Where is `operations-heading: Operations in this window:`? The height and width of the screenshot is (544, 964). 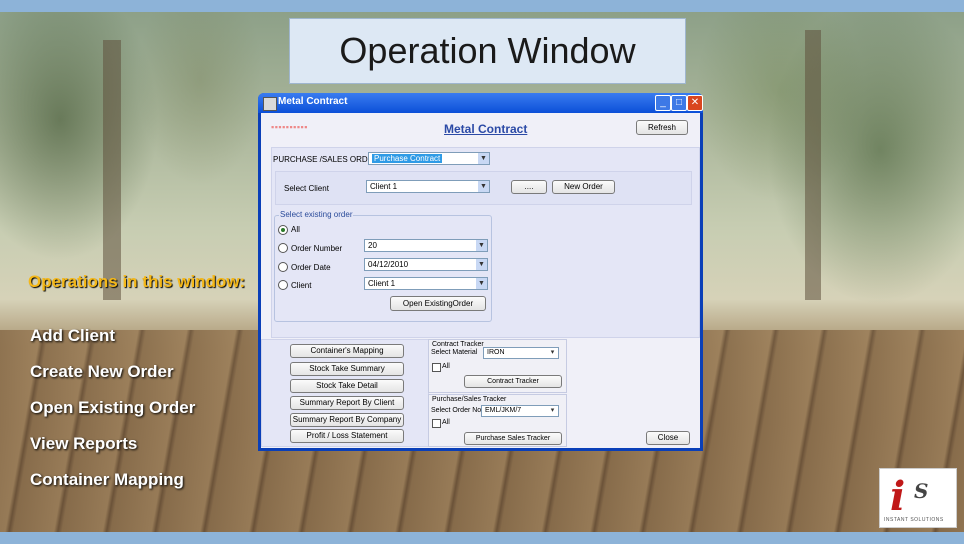 operations-heading: Operations in this window: is located at coordinates (137, 281).